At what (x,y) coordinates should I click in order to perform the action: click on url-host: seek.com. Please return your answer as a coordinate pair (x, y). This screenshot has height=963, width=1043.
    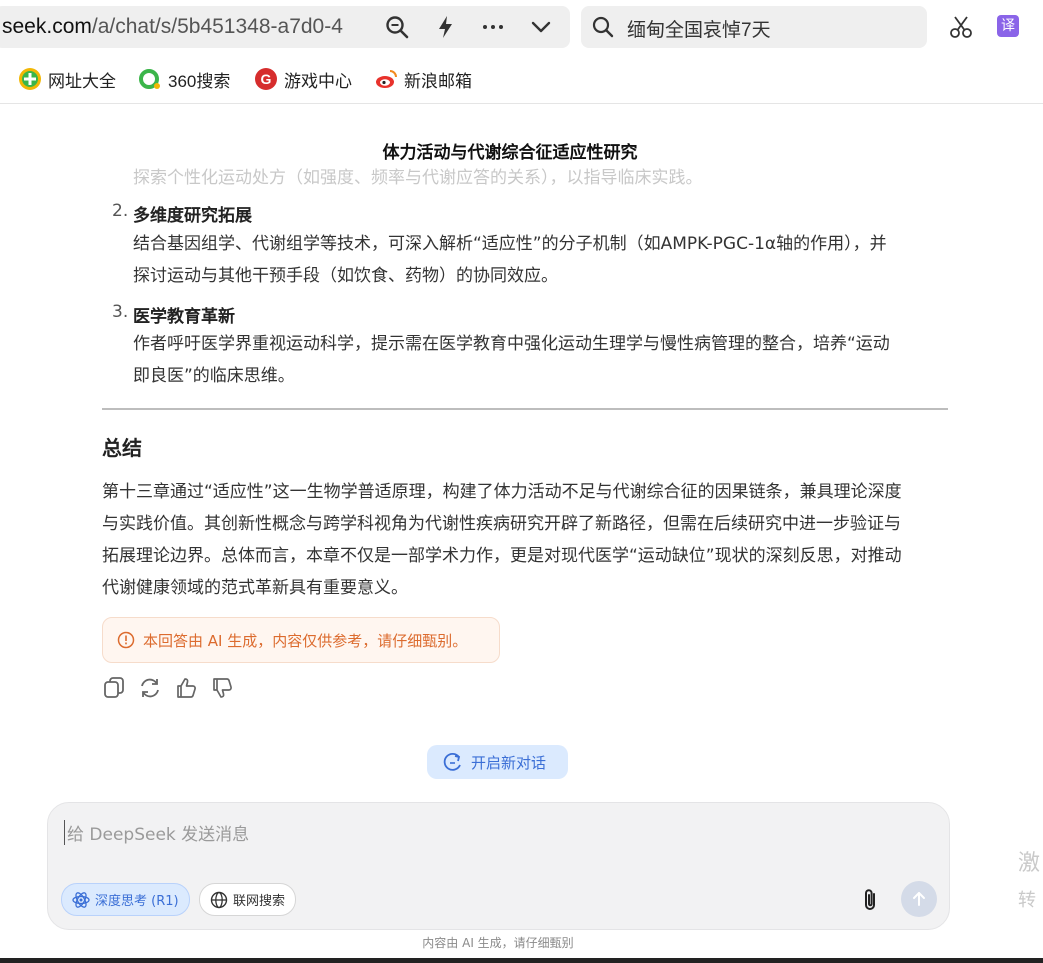
    Looking at the image, I should click on (47, 26).